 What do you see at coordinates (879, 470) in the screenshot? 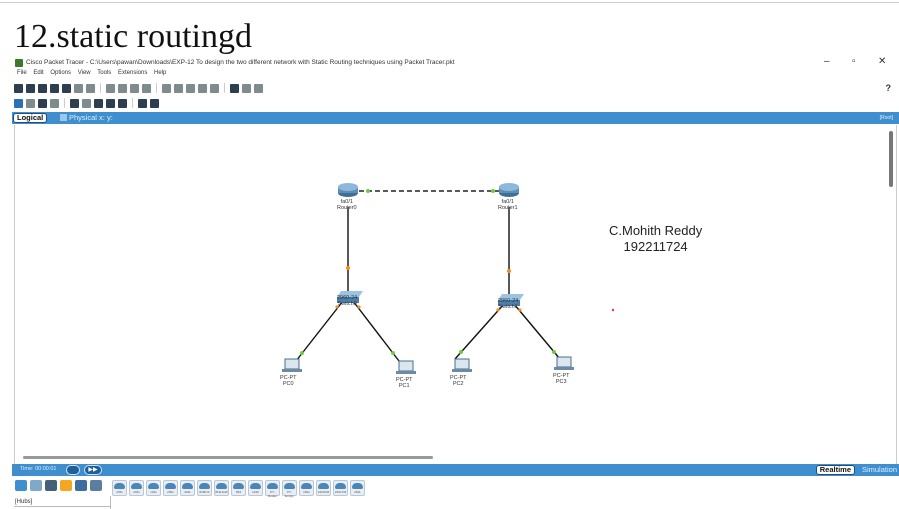
I see `simulation-mode-button: Simulation` at bounding box center [879, 470].